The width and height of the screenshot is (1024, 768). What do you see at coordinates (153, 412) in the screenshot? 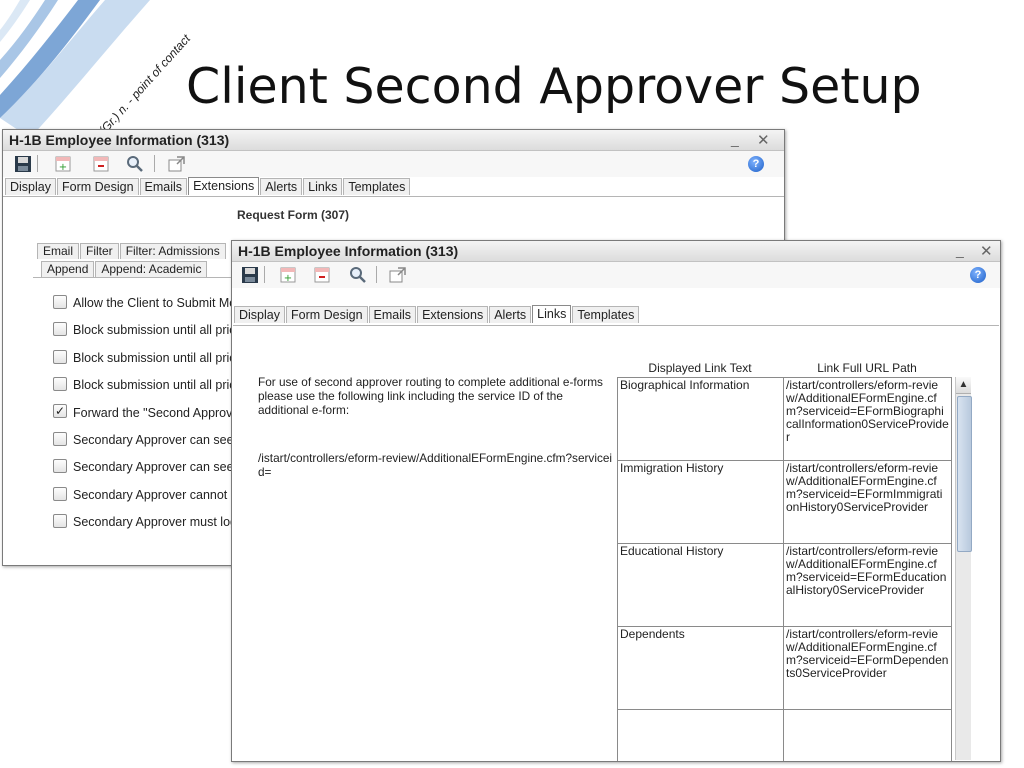
I see `checkbox-label: Forward the "Second Approv` at bounding box center [153, 412].